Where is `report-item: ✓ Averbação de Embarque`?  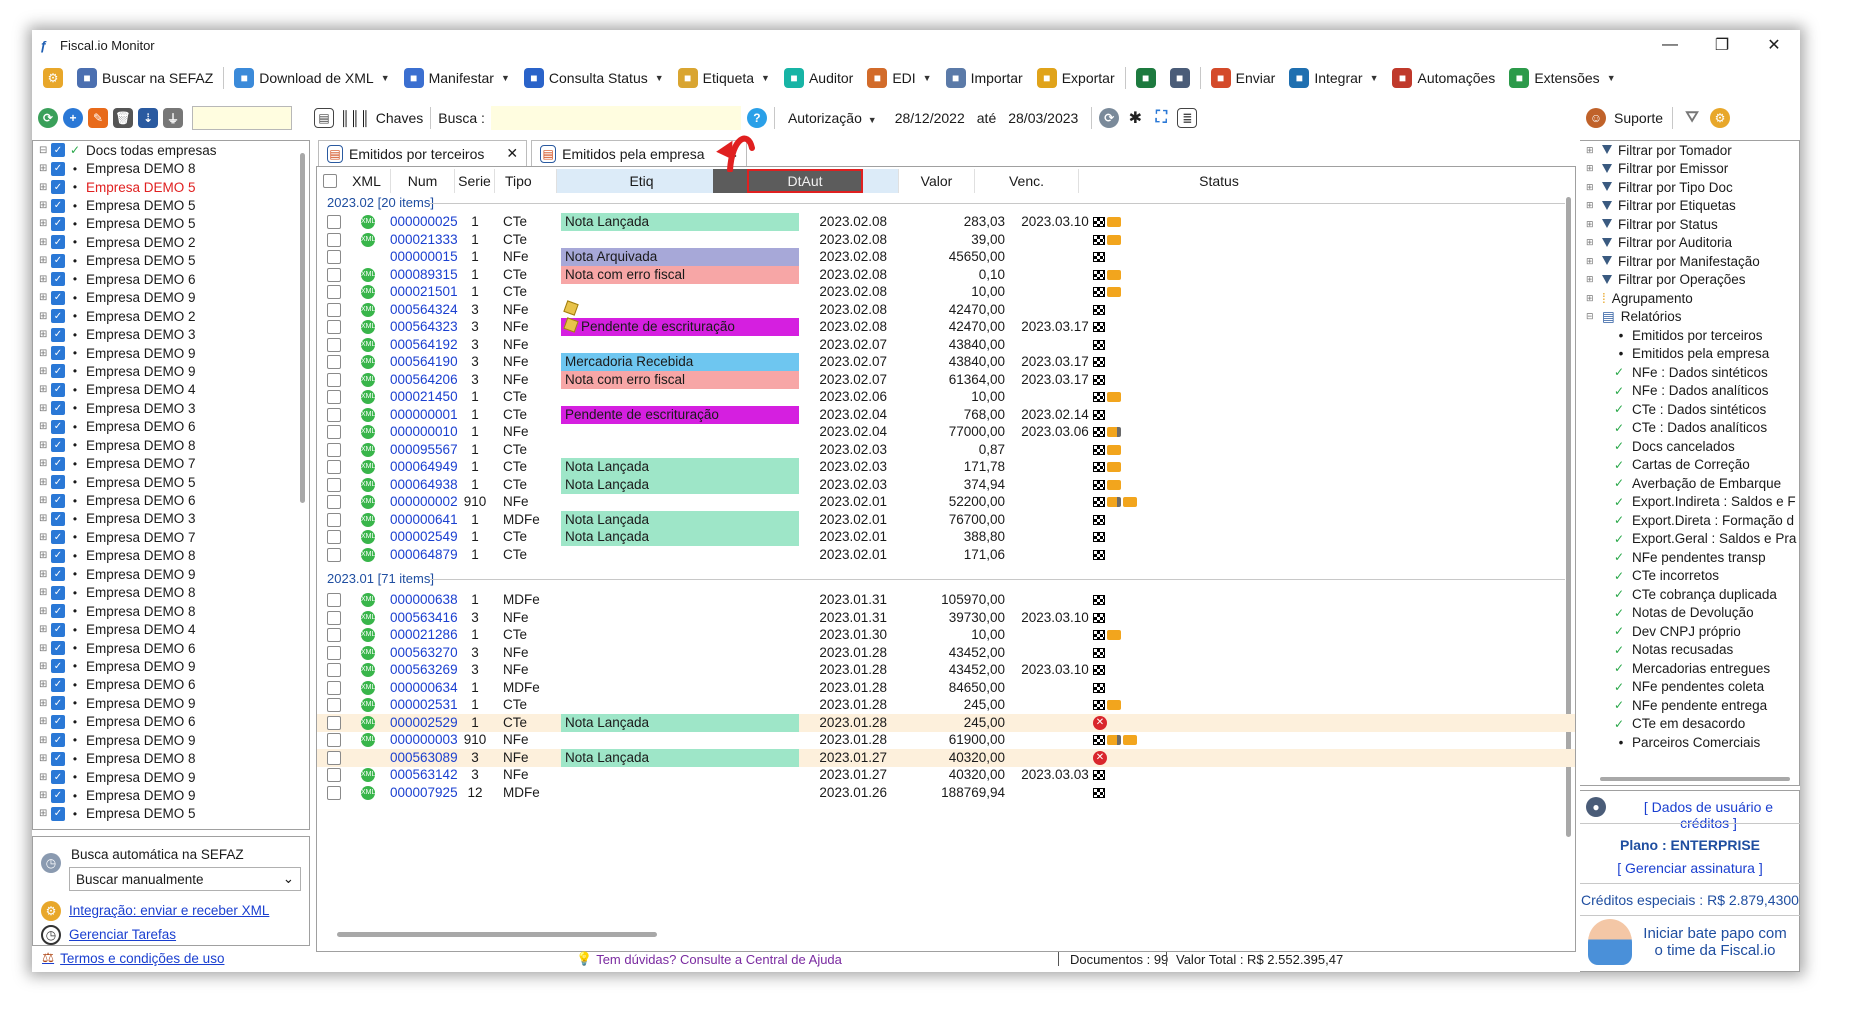 report-item: ✓ Averbação de Embarque is located at coordinates (1689, 483).